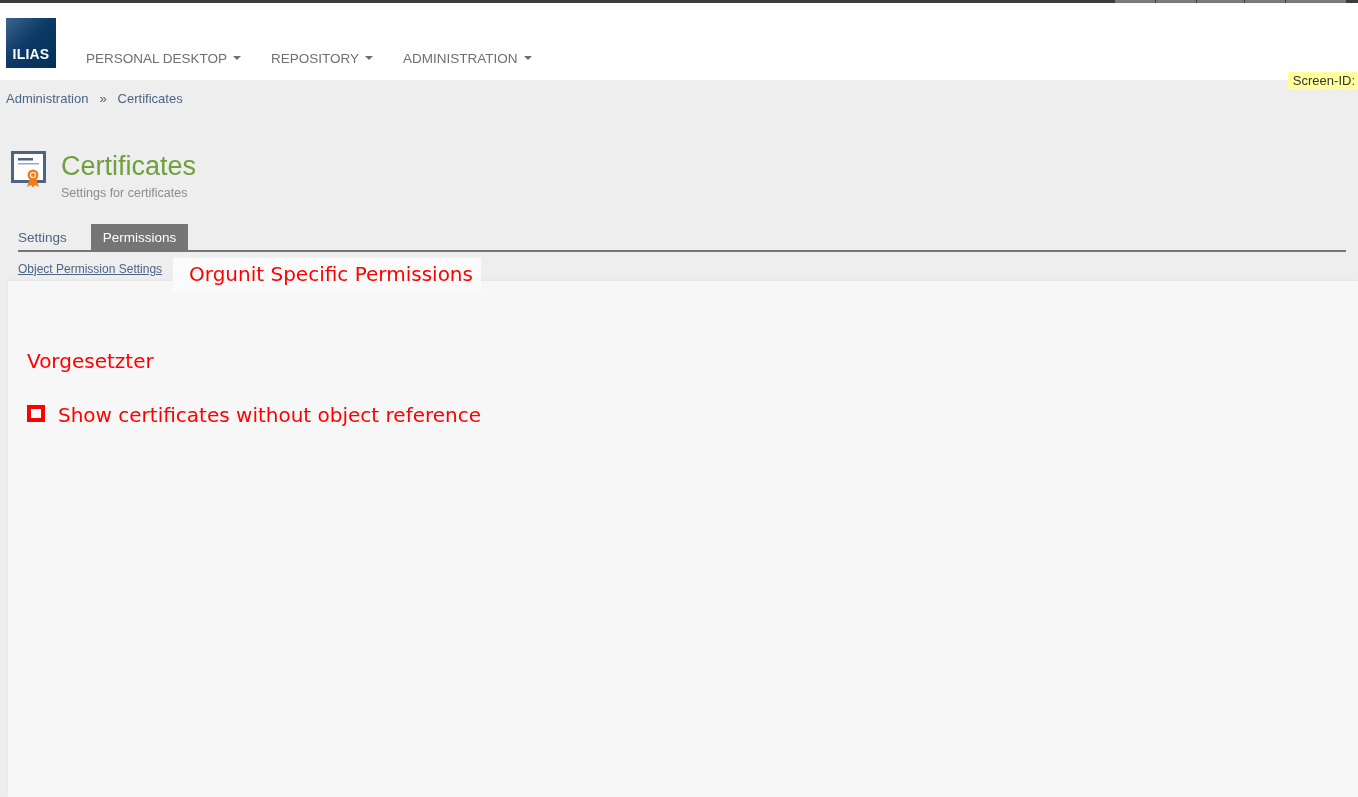  I want to click on breadcrumb-link: Certificates, so click(150, 98).